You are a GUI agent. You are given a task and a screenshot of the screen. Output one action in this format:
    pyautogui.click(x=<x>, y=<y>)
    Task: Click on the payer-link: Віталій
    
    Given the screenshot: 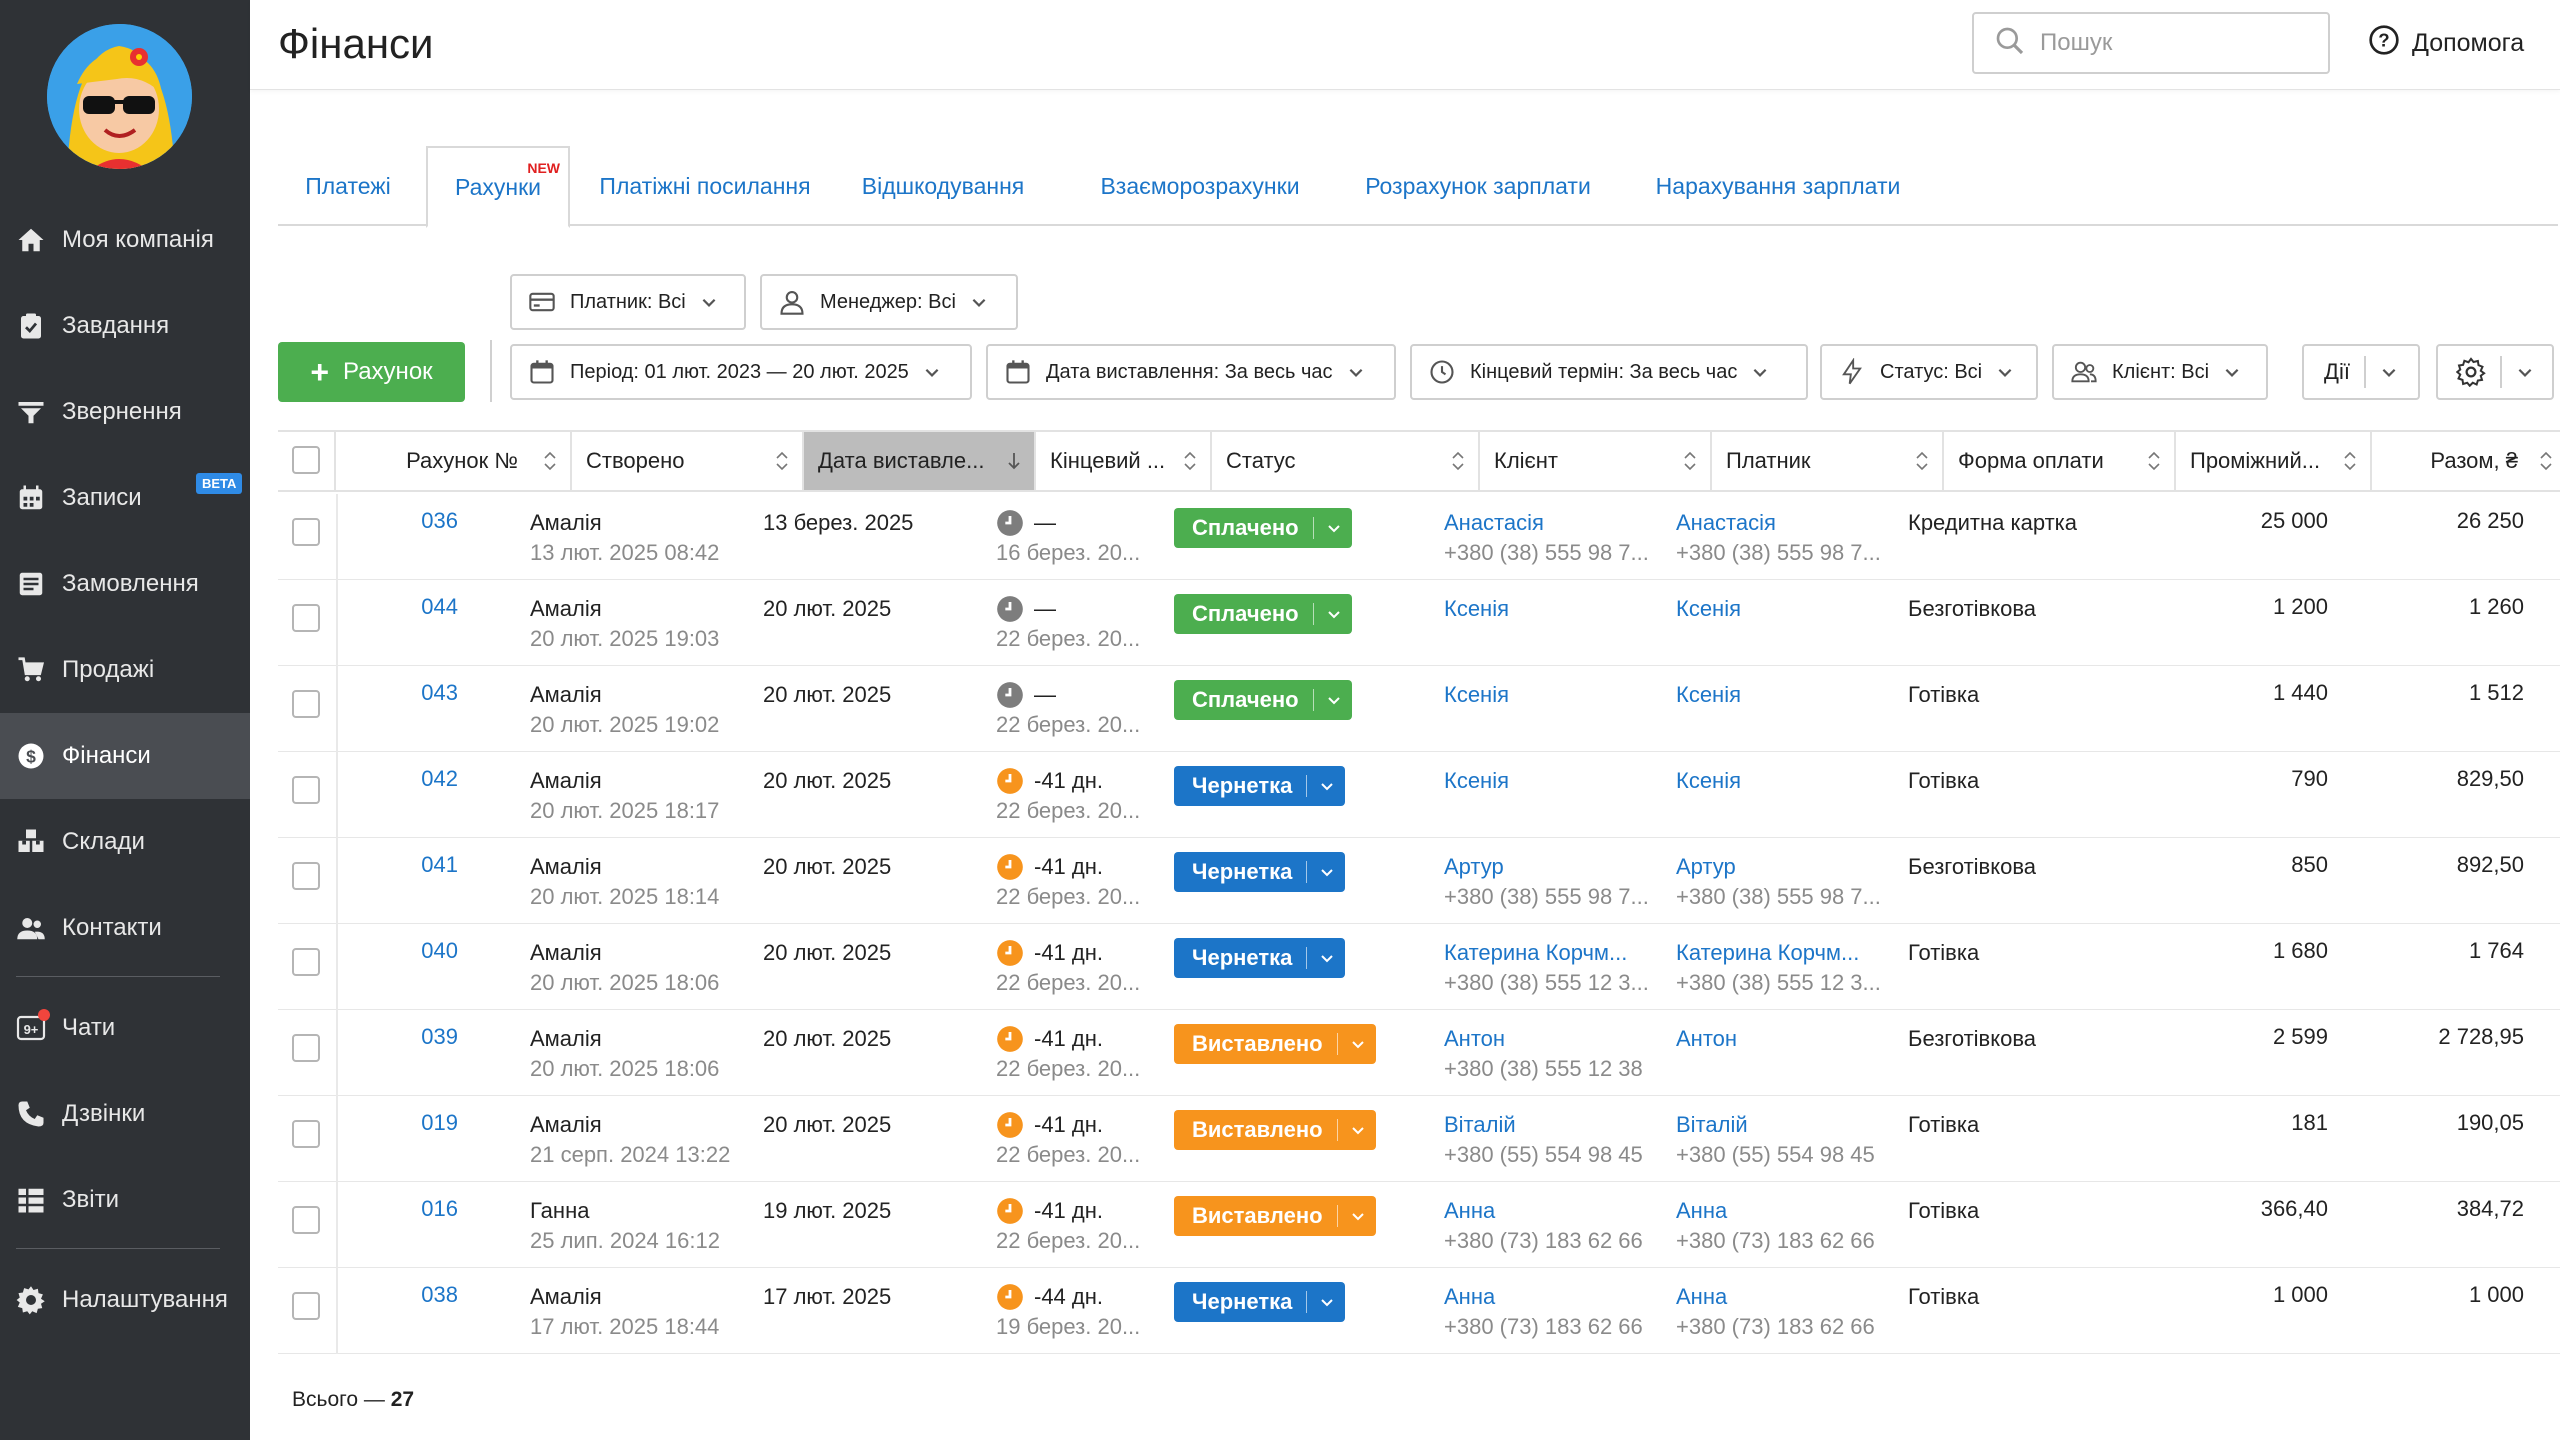 What is the action you would take?
    pyautogui.click(x=1782, y=1125)
    